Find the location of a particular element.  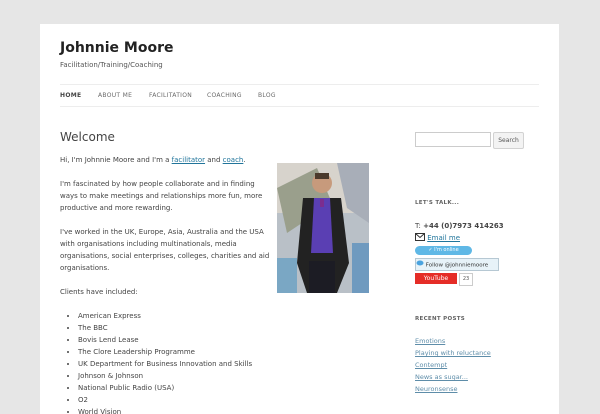

list-item: Neuronsense is located at coordinates (453, 391).